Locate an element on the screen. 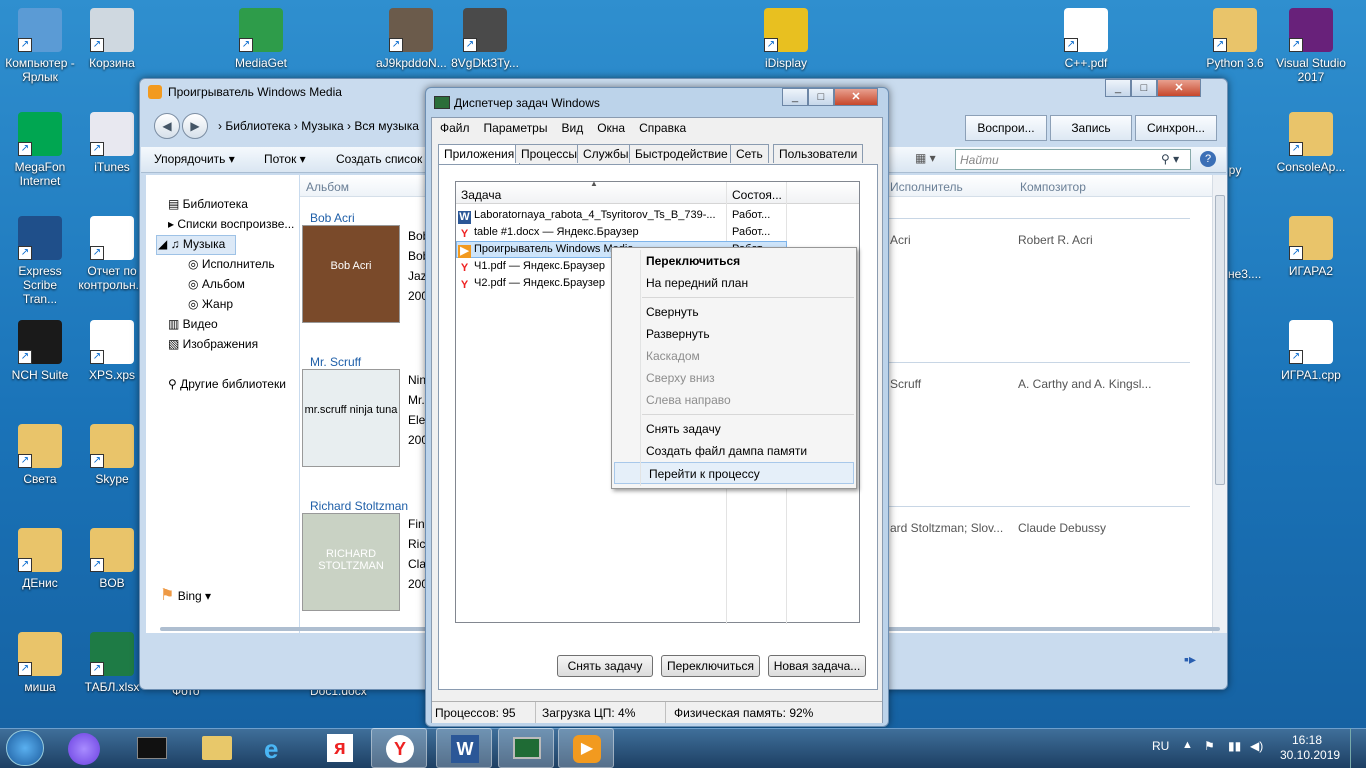  vertical-scrollbar is located at coordinates (1219, 404).